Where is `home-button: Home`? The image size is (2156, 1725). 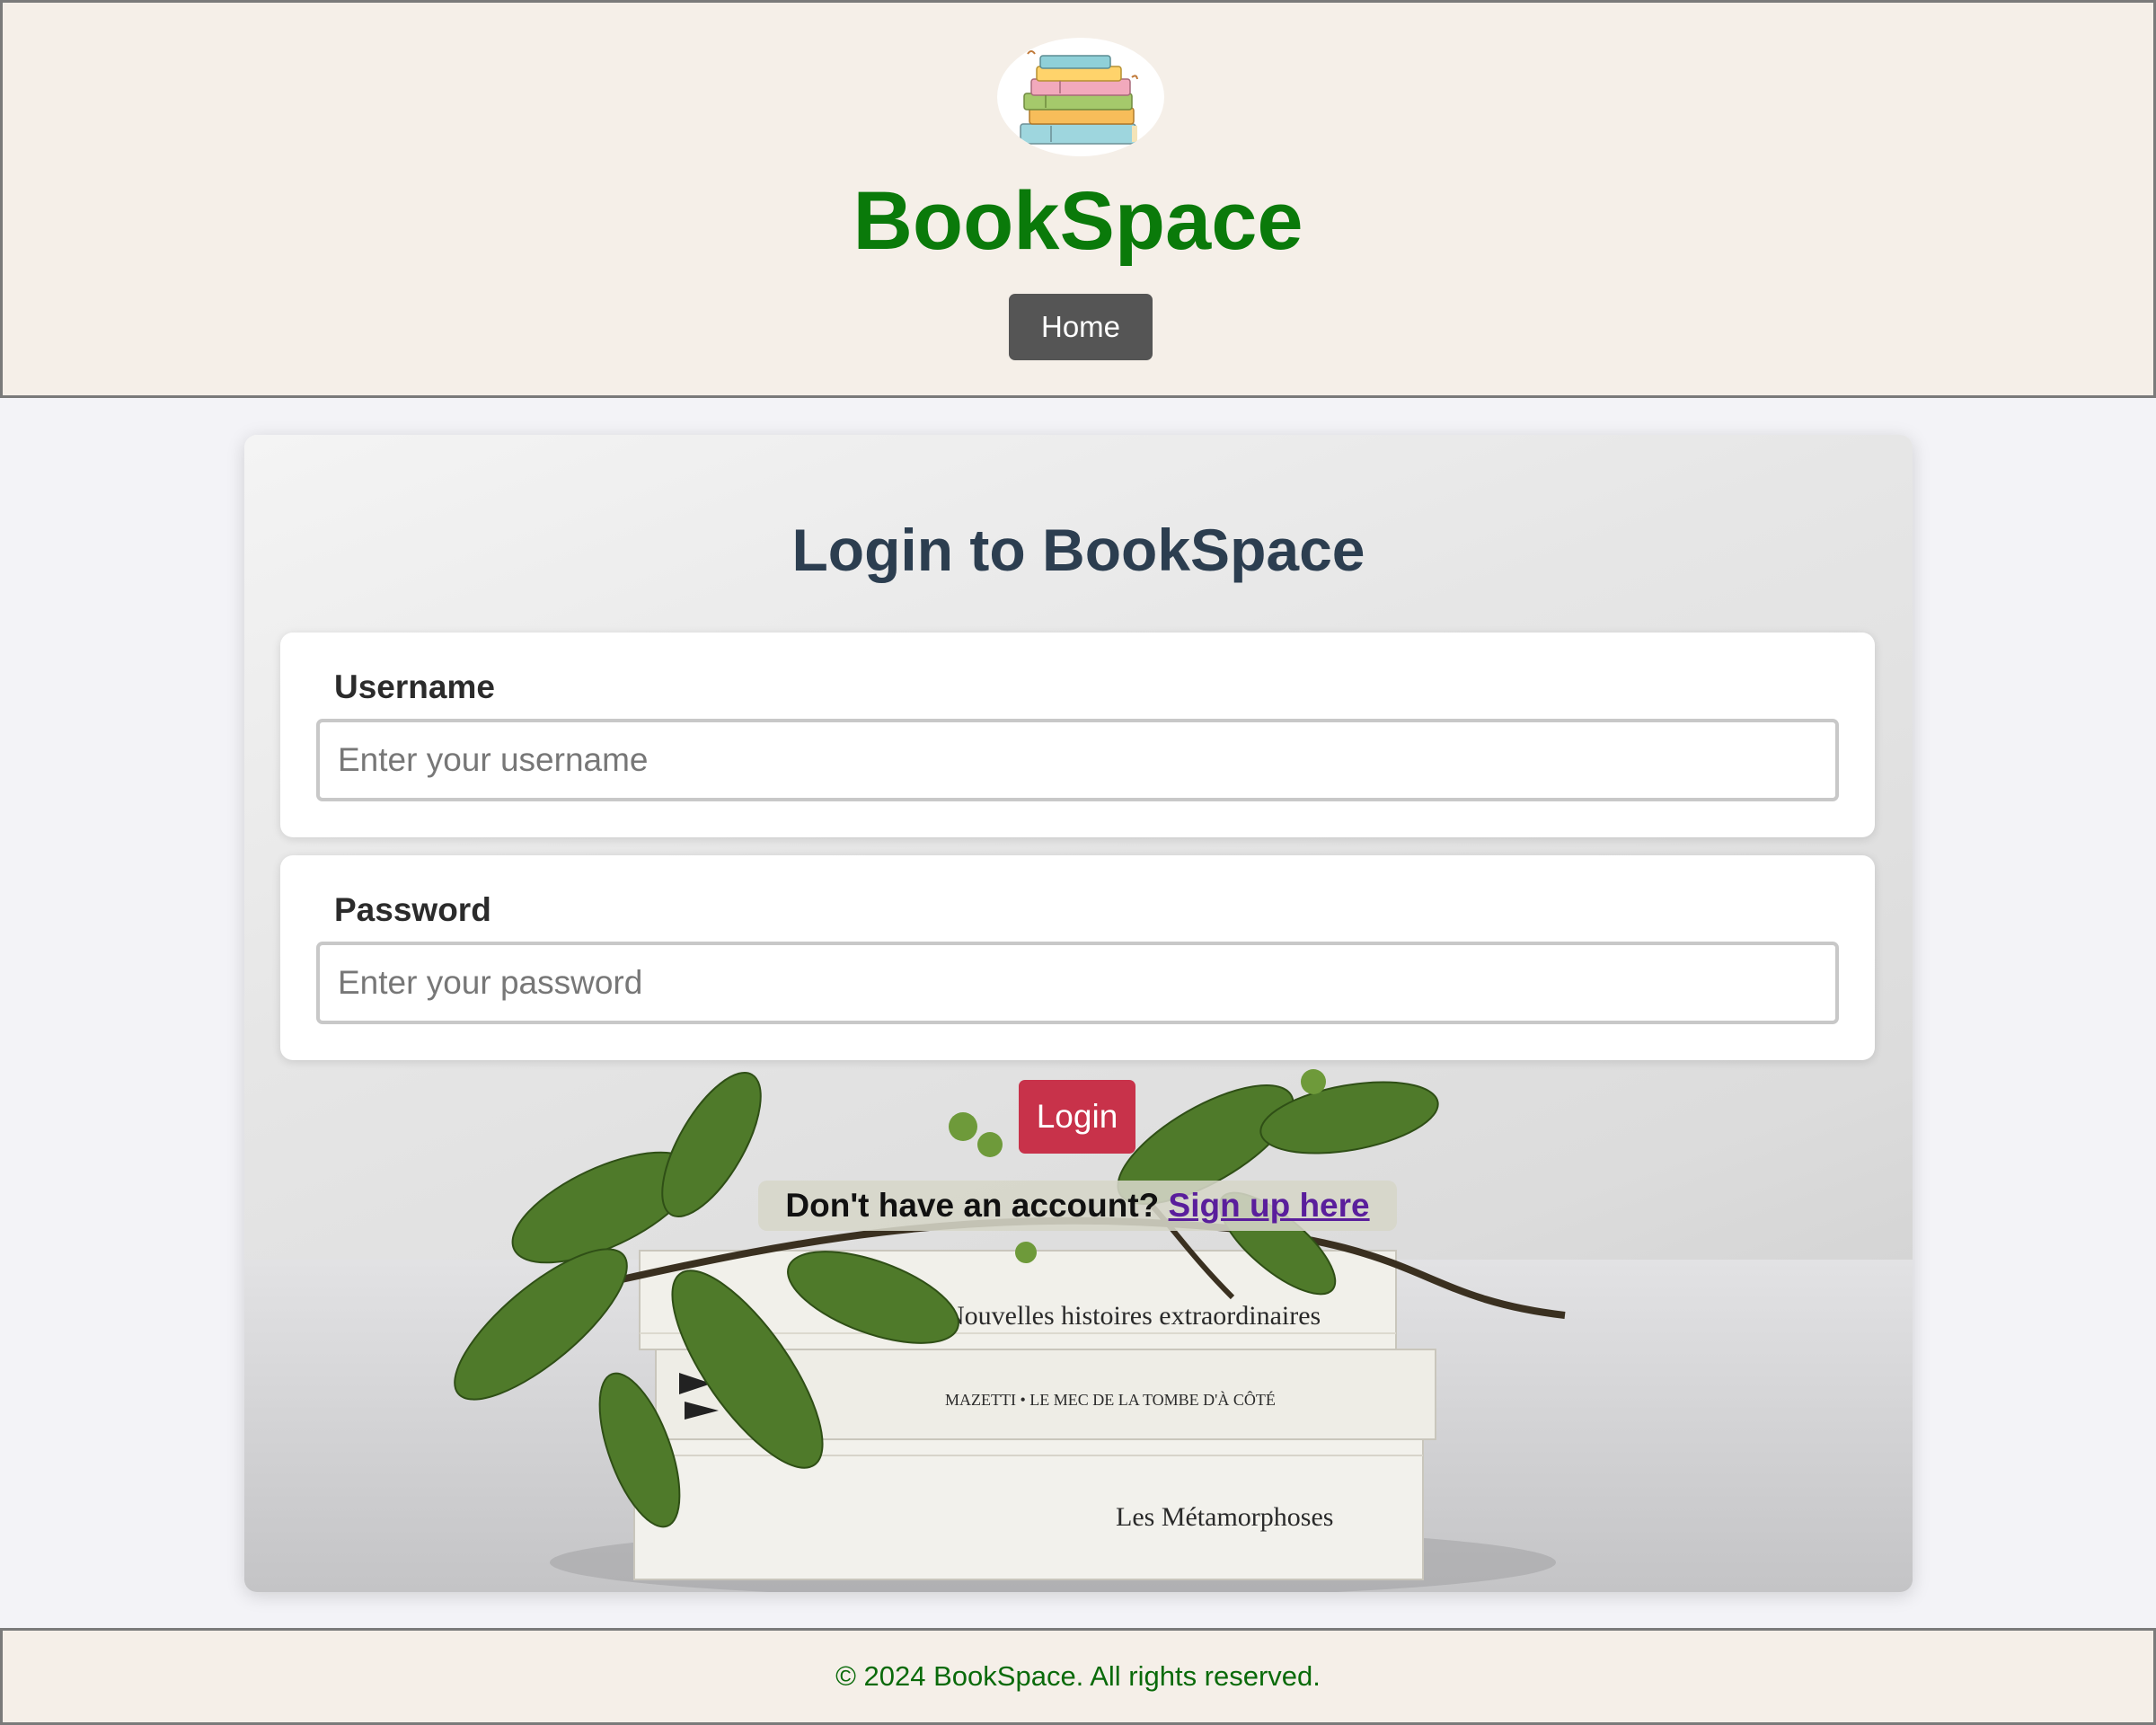
home-button: Home is located at coordinates (1081, 327).